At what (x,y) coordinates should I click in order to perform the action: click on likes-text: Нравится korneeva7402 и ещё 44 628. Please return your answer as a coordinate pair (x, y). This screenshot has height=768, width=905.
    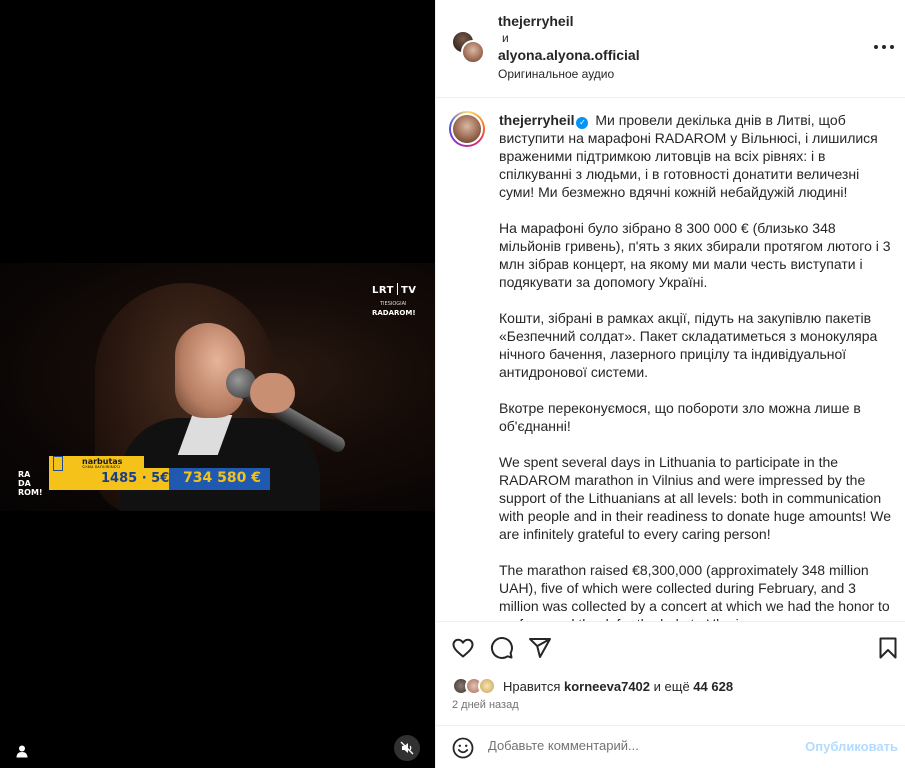
    Looking at the image, I should click on (618, 686).